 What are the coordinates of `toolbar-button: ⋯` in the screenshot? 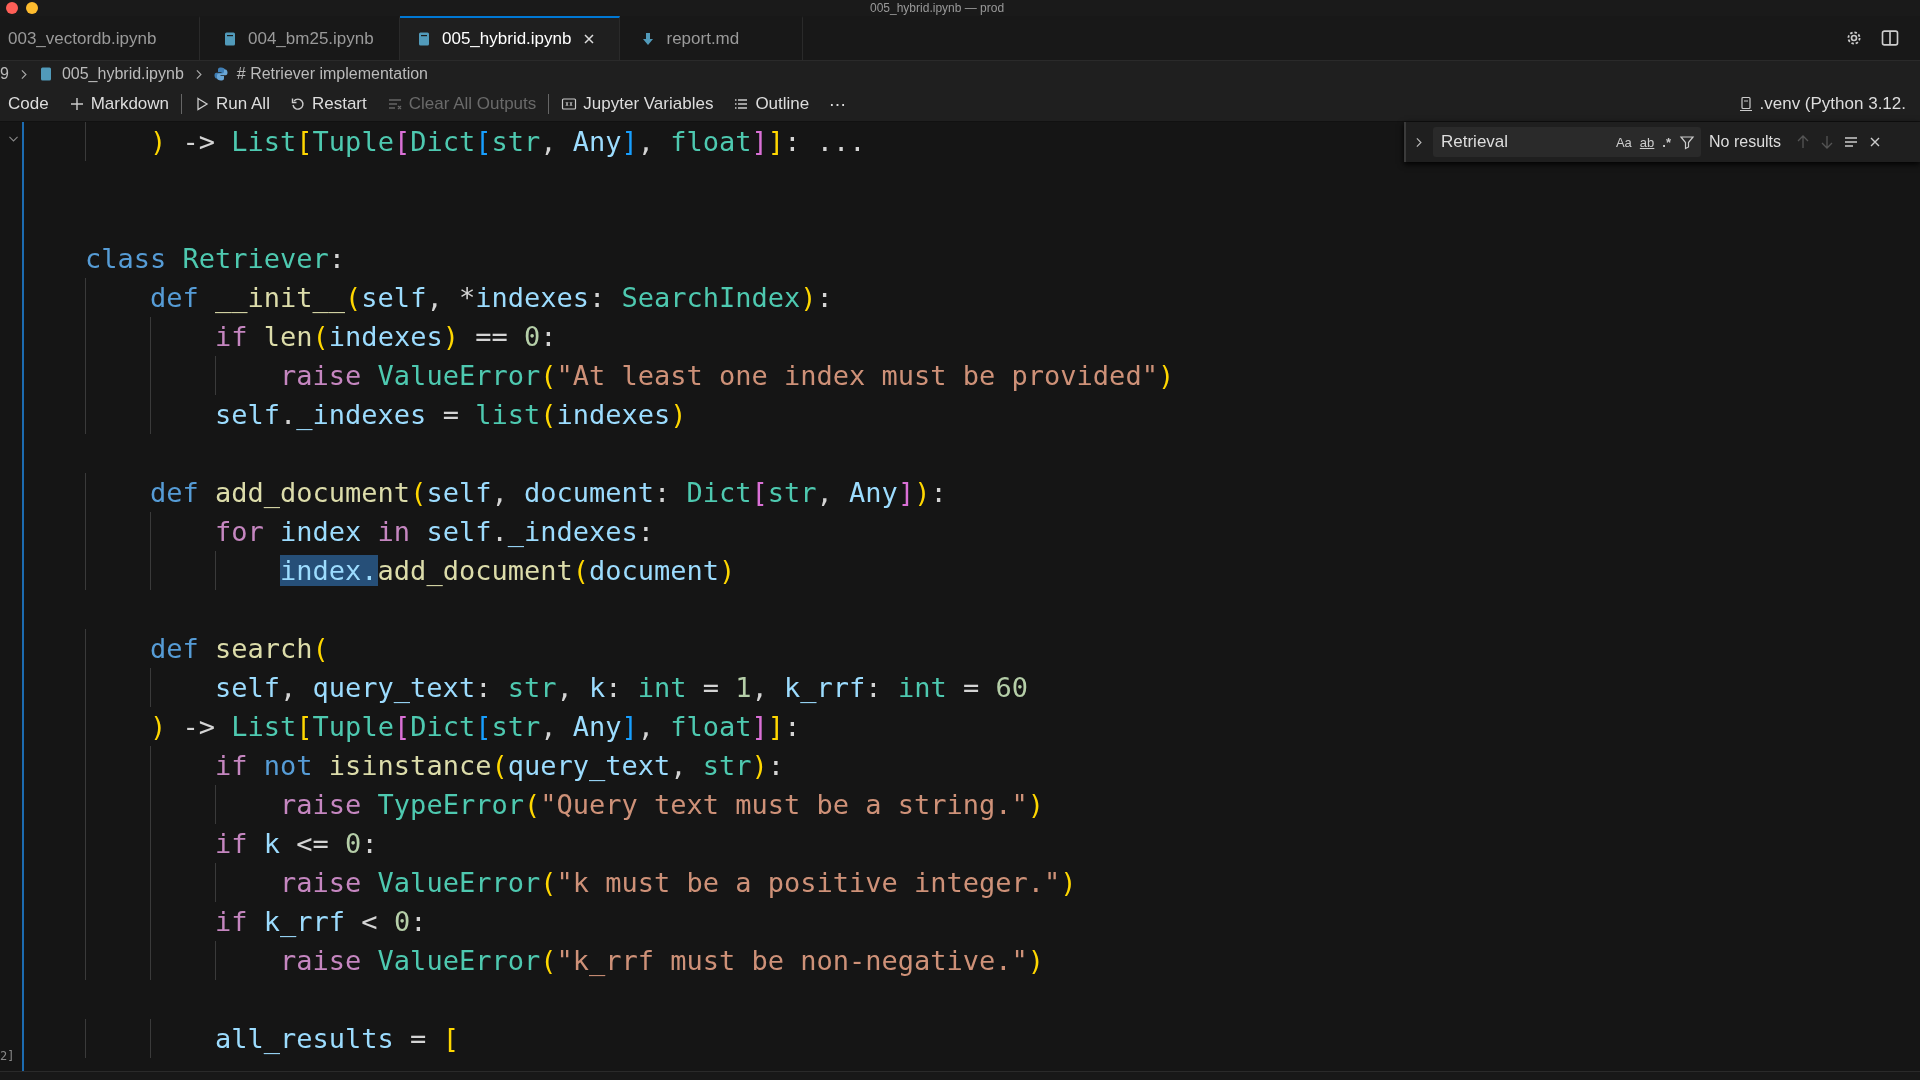 It's located at (838, 104).